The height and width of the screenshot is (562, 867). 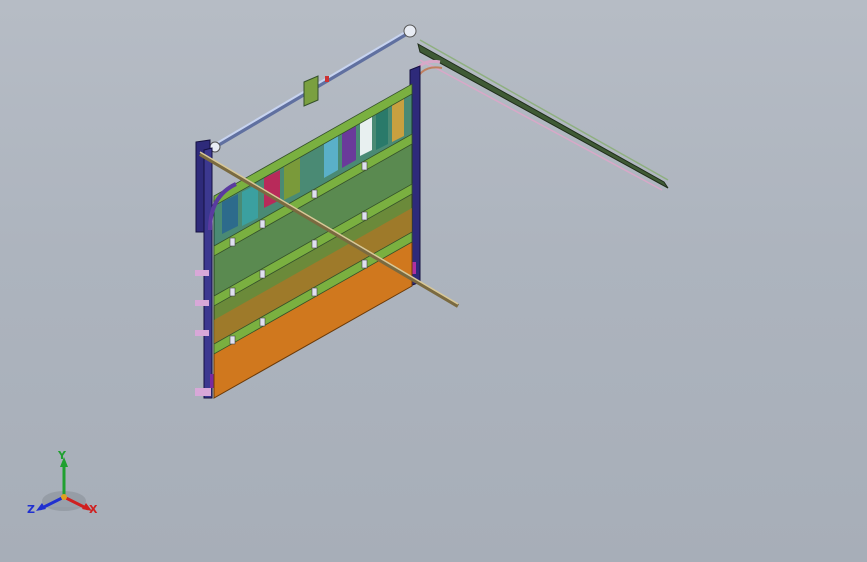 What do you see at coordinates (31, 509) in the screenshot?
I see `triad-z-label: Z` at bounding box center [31, 509].